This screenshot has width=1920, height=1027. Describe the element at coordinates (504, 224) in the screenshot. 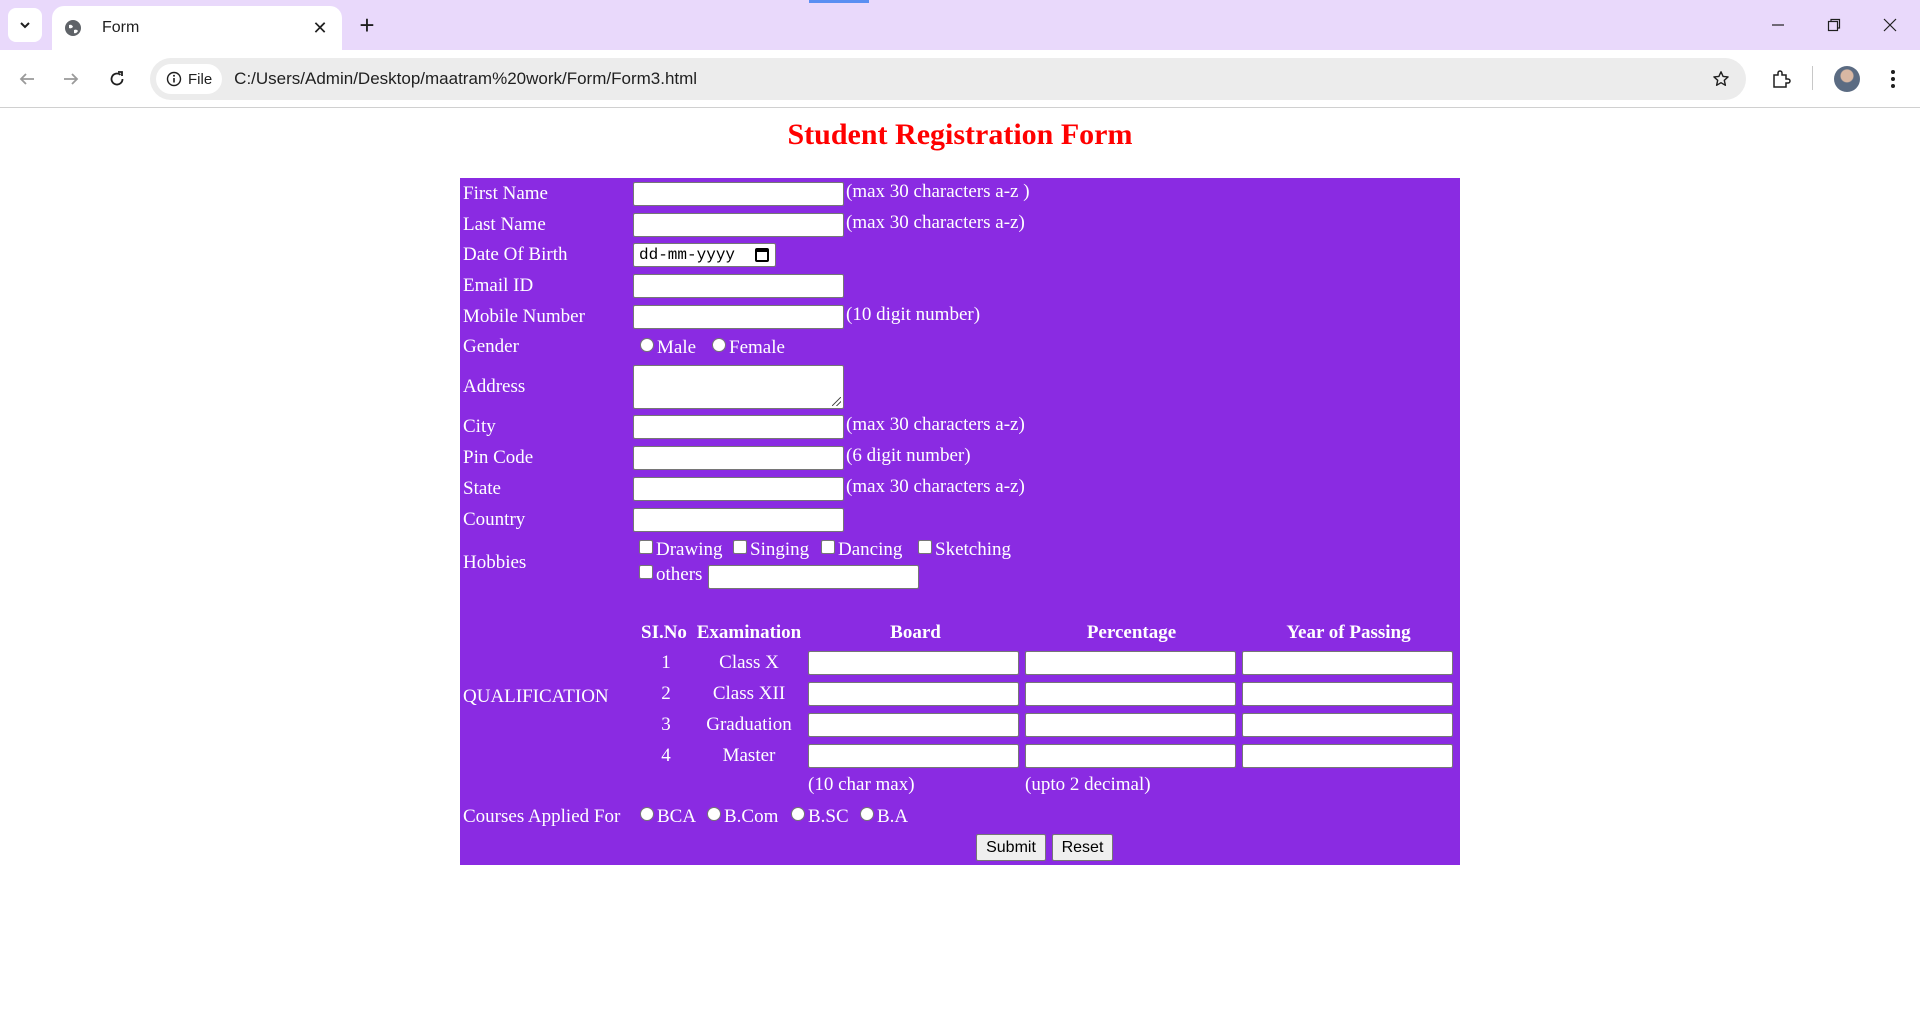

I see `last-name-label: Last Name` at that location.